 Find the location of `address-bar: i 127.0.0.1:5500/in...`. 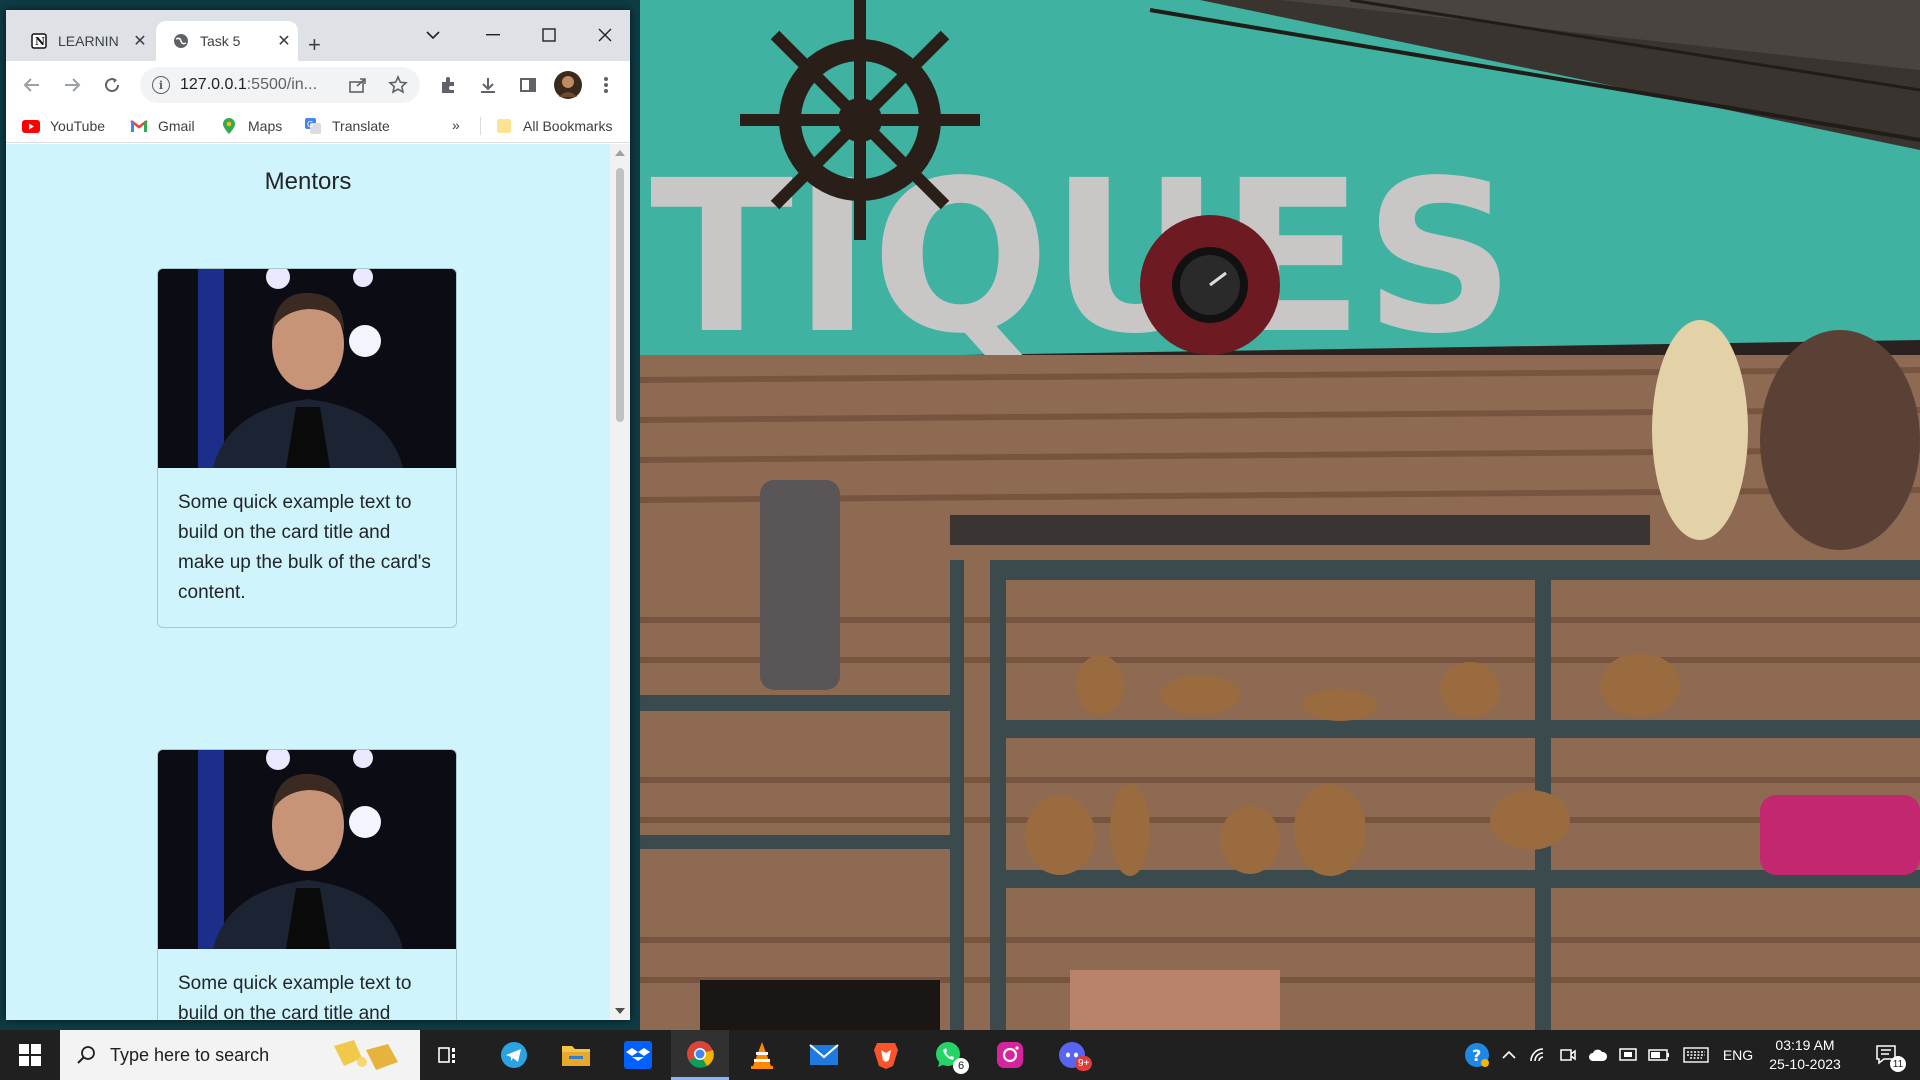

address-bar: i 127.0.0.1:5500/in... is located at coordinates (280, 85).